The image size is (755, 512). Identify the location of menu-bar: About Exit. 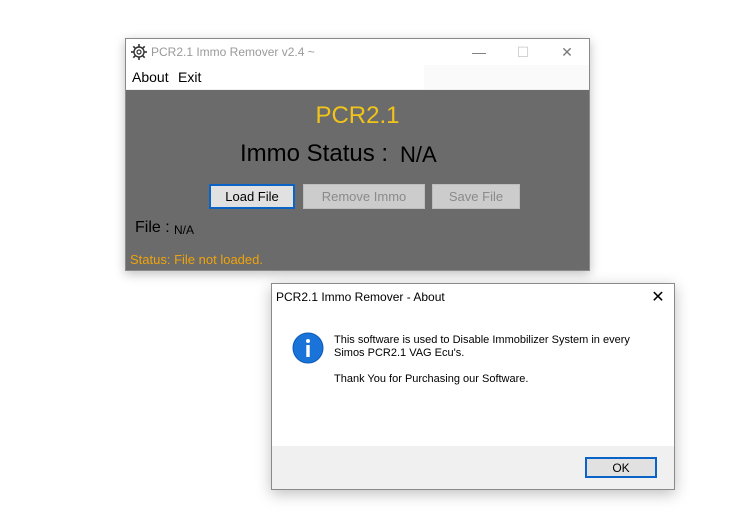
(357, 77).